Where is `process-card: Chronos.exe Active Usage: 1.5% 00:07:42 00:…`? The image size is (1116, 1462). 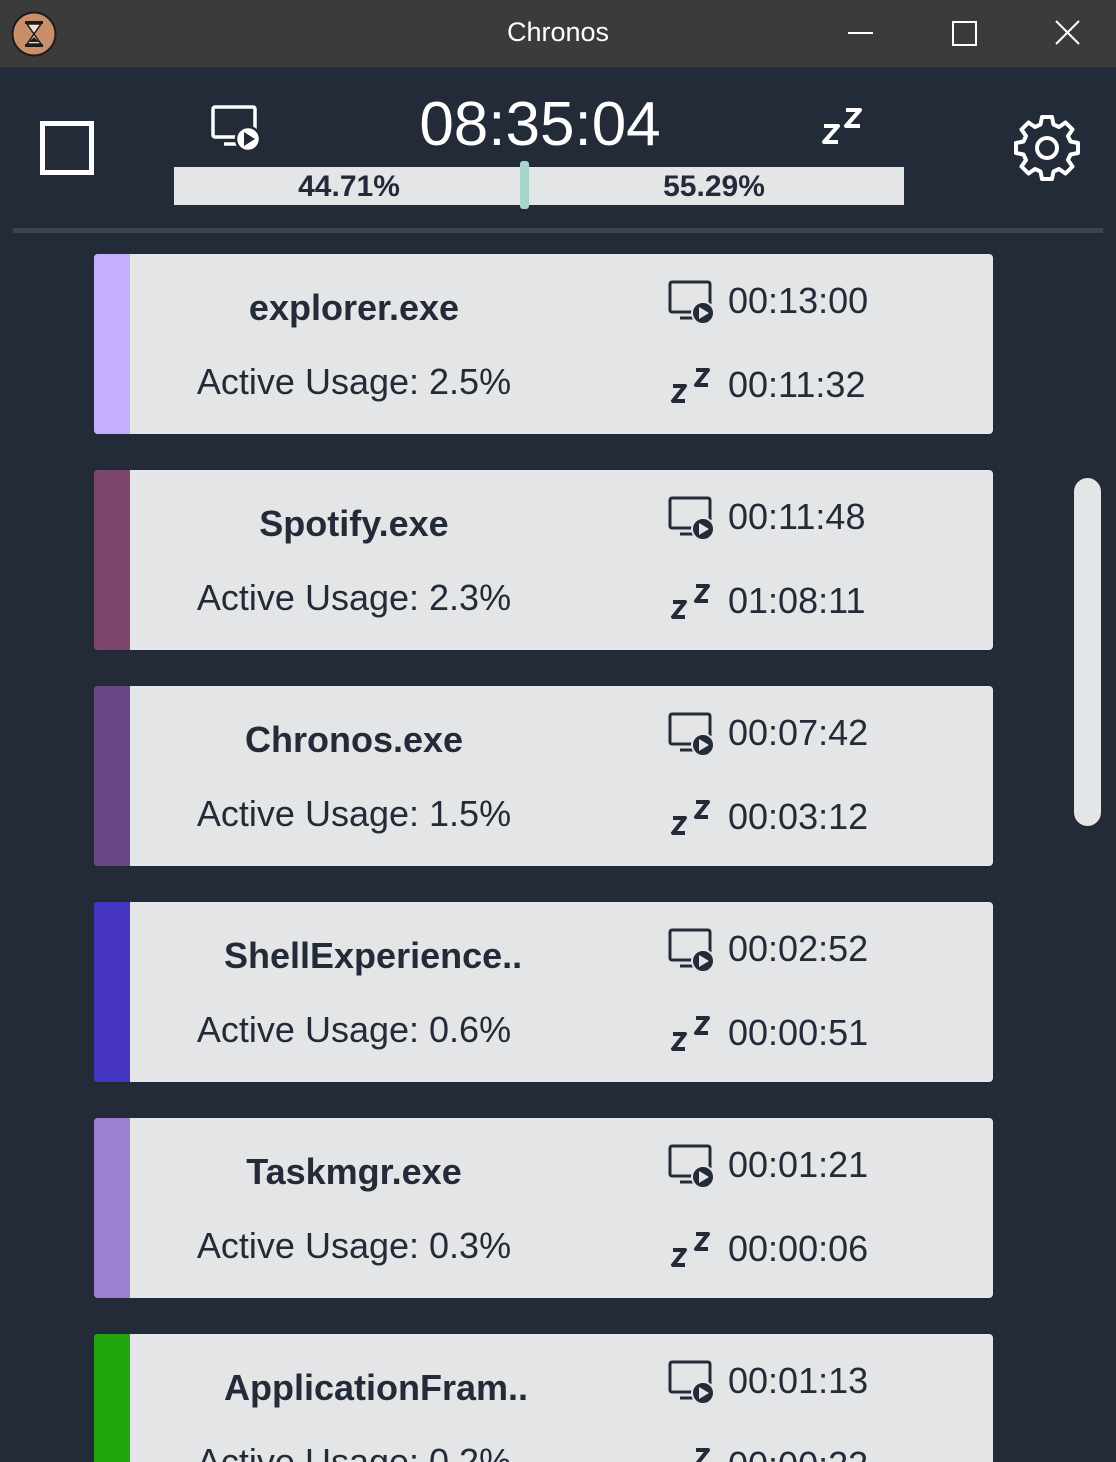 process-card: Chronos.exe Active Usage: 1.5% 00:07:42 00:… is located at coordinates (543, 776).